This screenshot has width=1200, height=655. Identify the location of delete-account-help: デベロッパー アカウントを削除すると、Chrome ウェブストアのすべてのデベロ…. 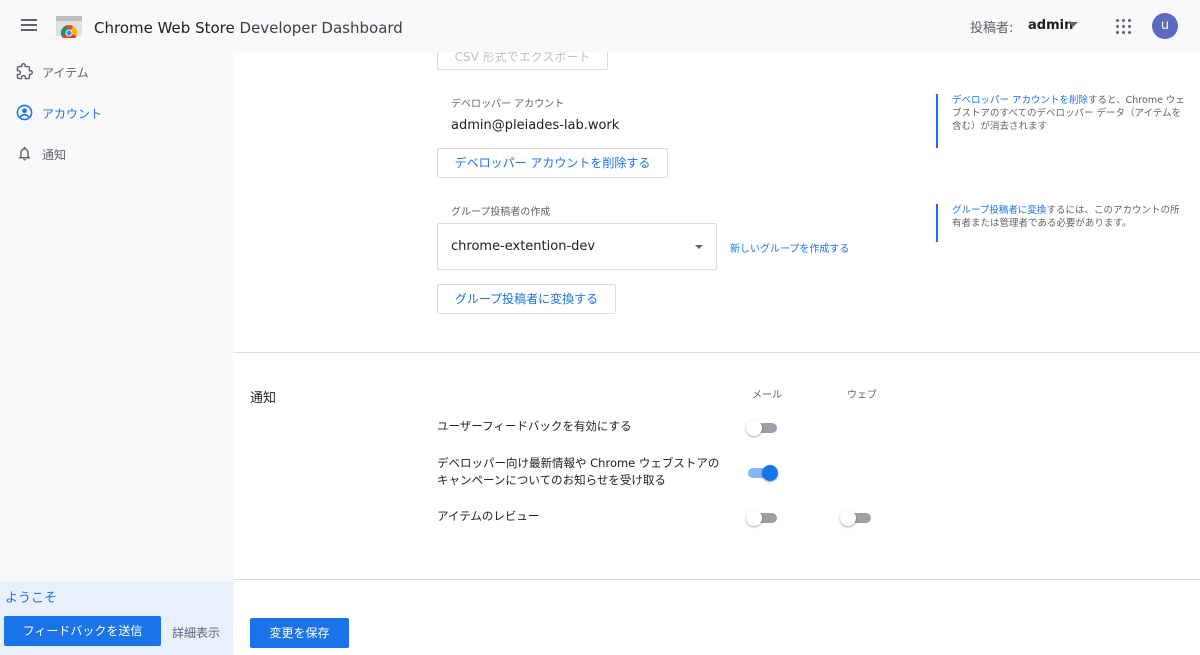
(1061, 121).